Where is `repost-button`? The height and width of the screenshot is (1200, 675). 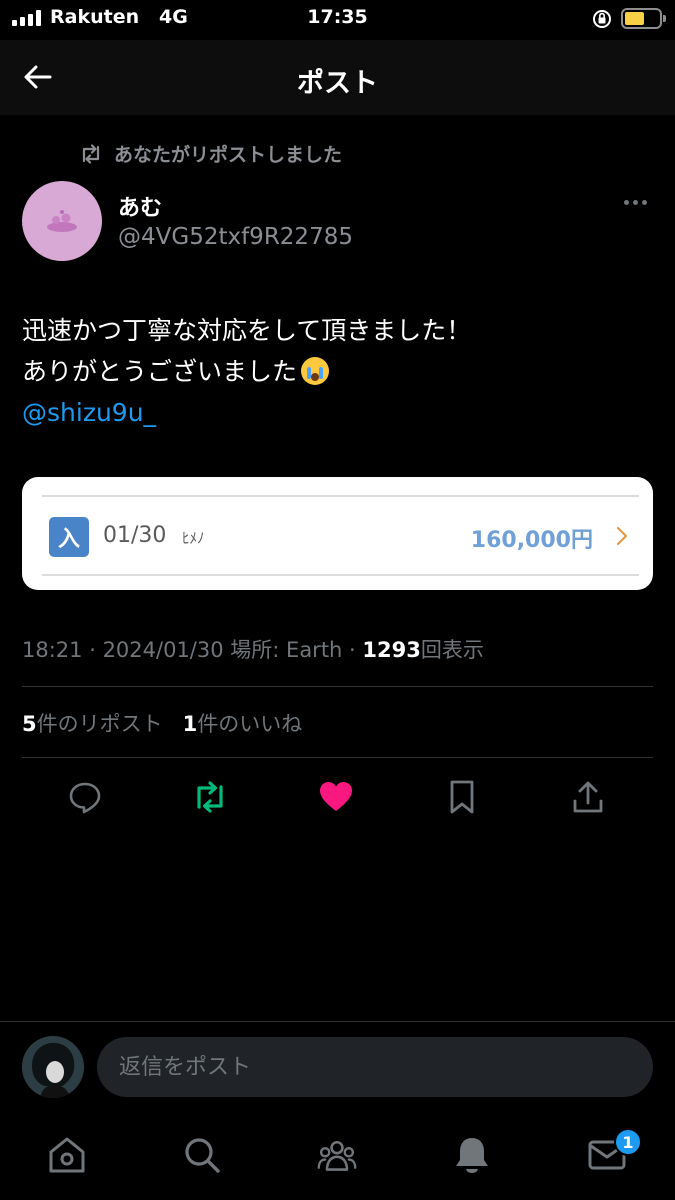
repost-button is located at coordinates (210, 797).